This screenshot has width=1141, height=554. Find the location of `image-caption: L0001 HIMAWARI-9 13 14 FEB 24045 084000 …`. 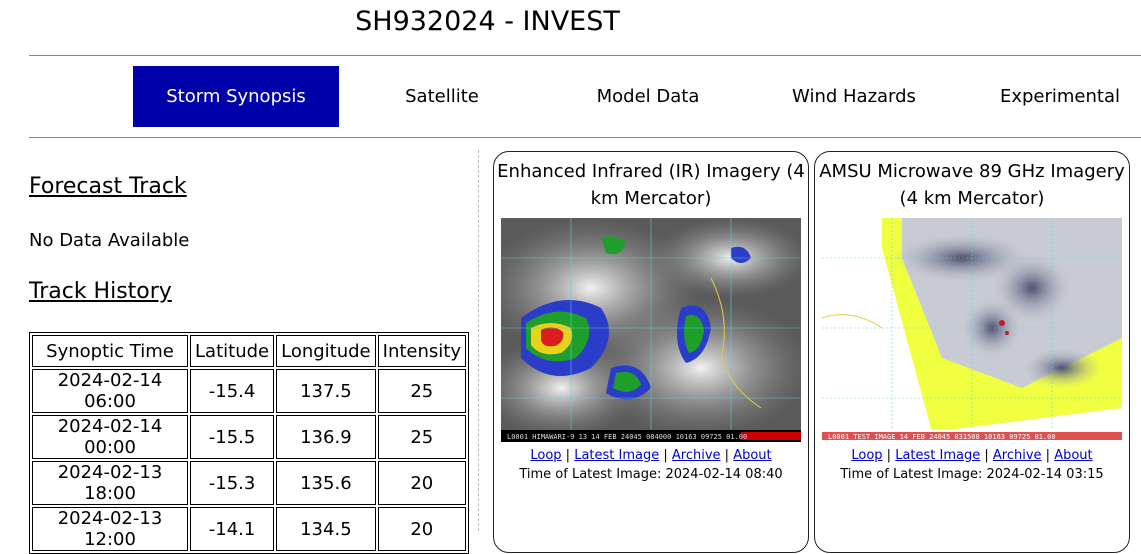

image-caption: L0001 HIMAWARI-9 13 14 FEB 24045 084000 … is located at coordinates (627, 437).